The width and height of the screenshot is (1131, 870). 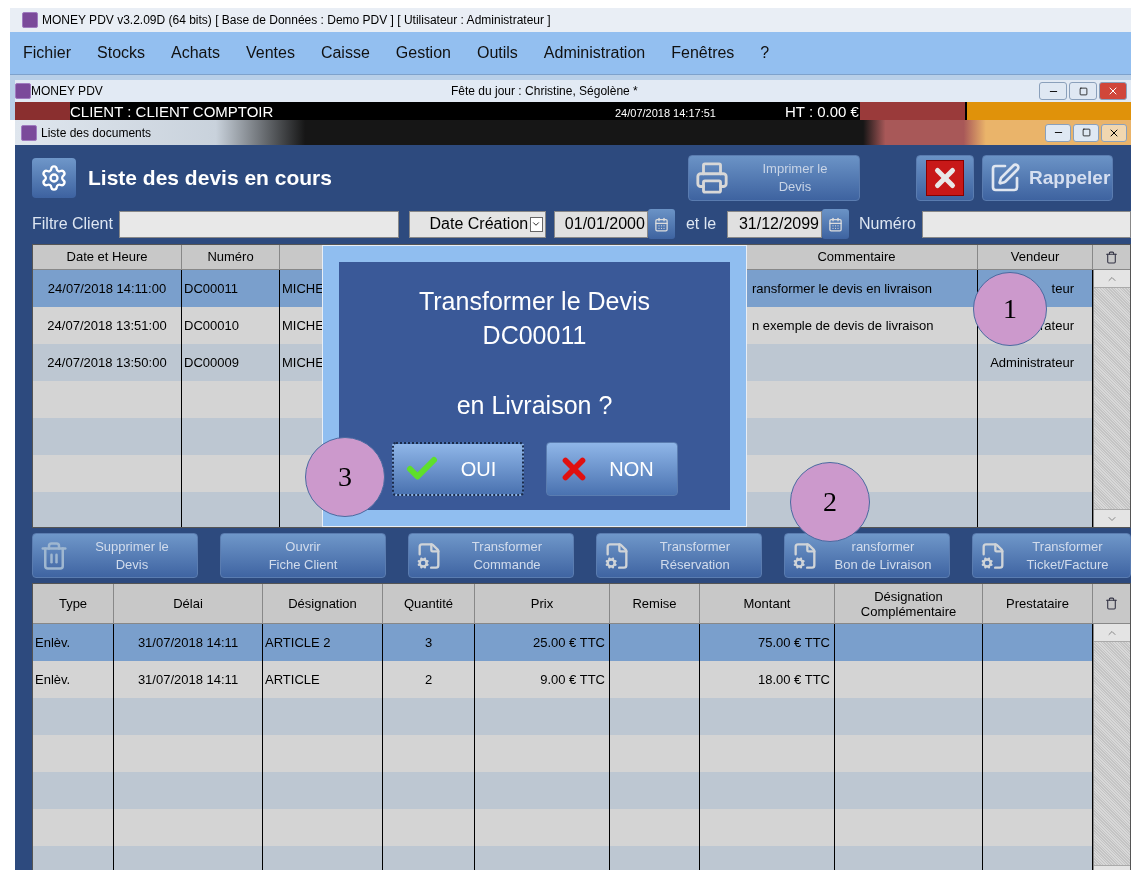 I want to click on transform-button: ransformer Bon de Livraison, so click(x=867, y=555).